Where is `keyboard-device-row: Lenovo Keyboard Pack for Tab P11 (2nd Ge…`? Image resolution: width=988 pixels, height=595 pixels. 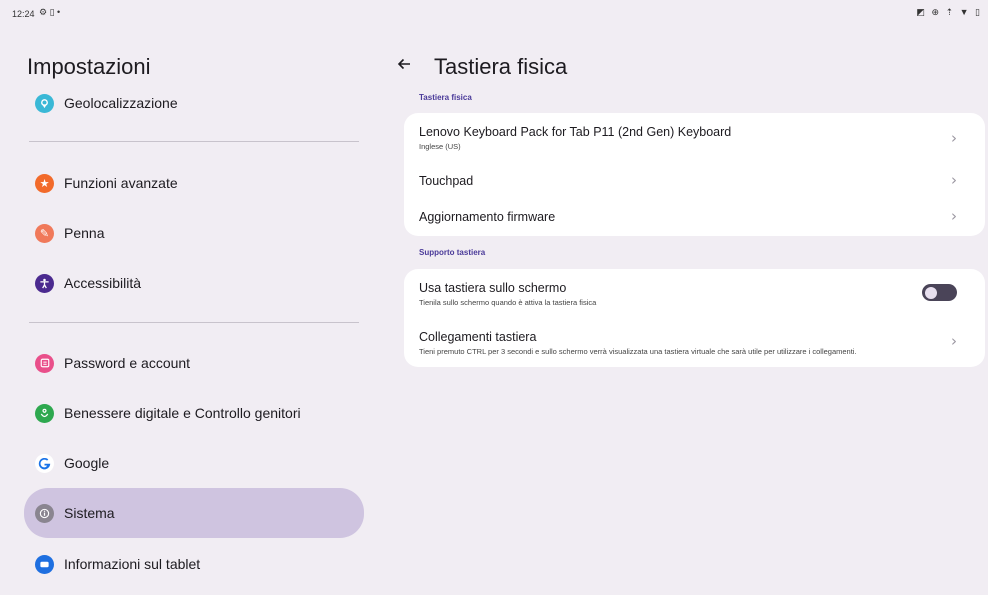 keyboard-device-row: Lenovo Keyboard Pack for Tab P11 (2nd Ge… is located at coordinates (702, 141).